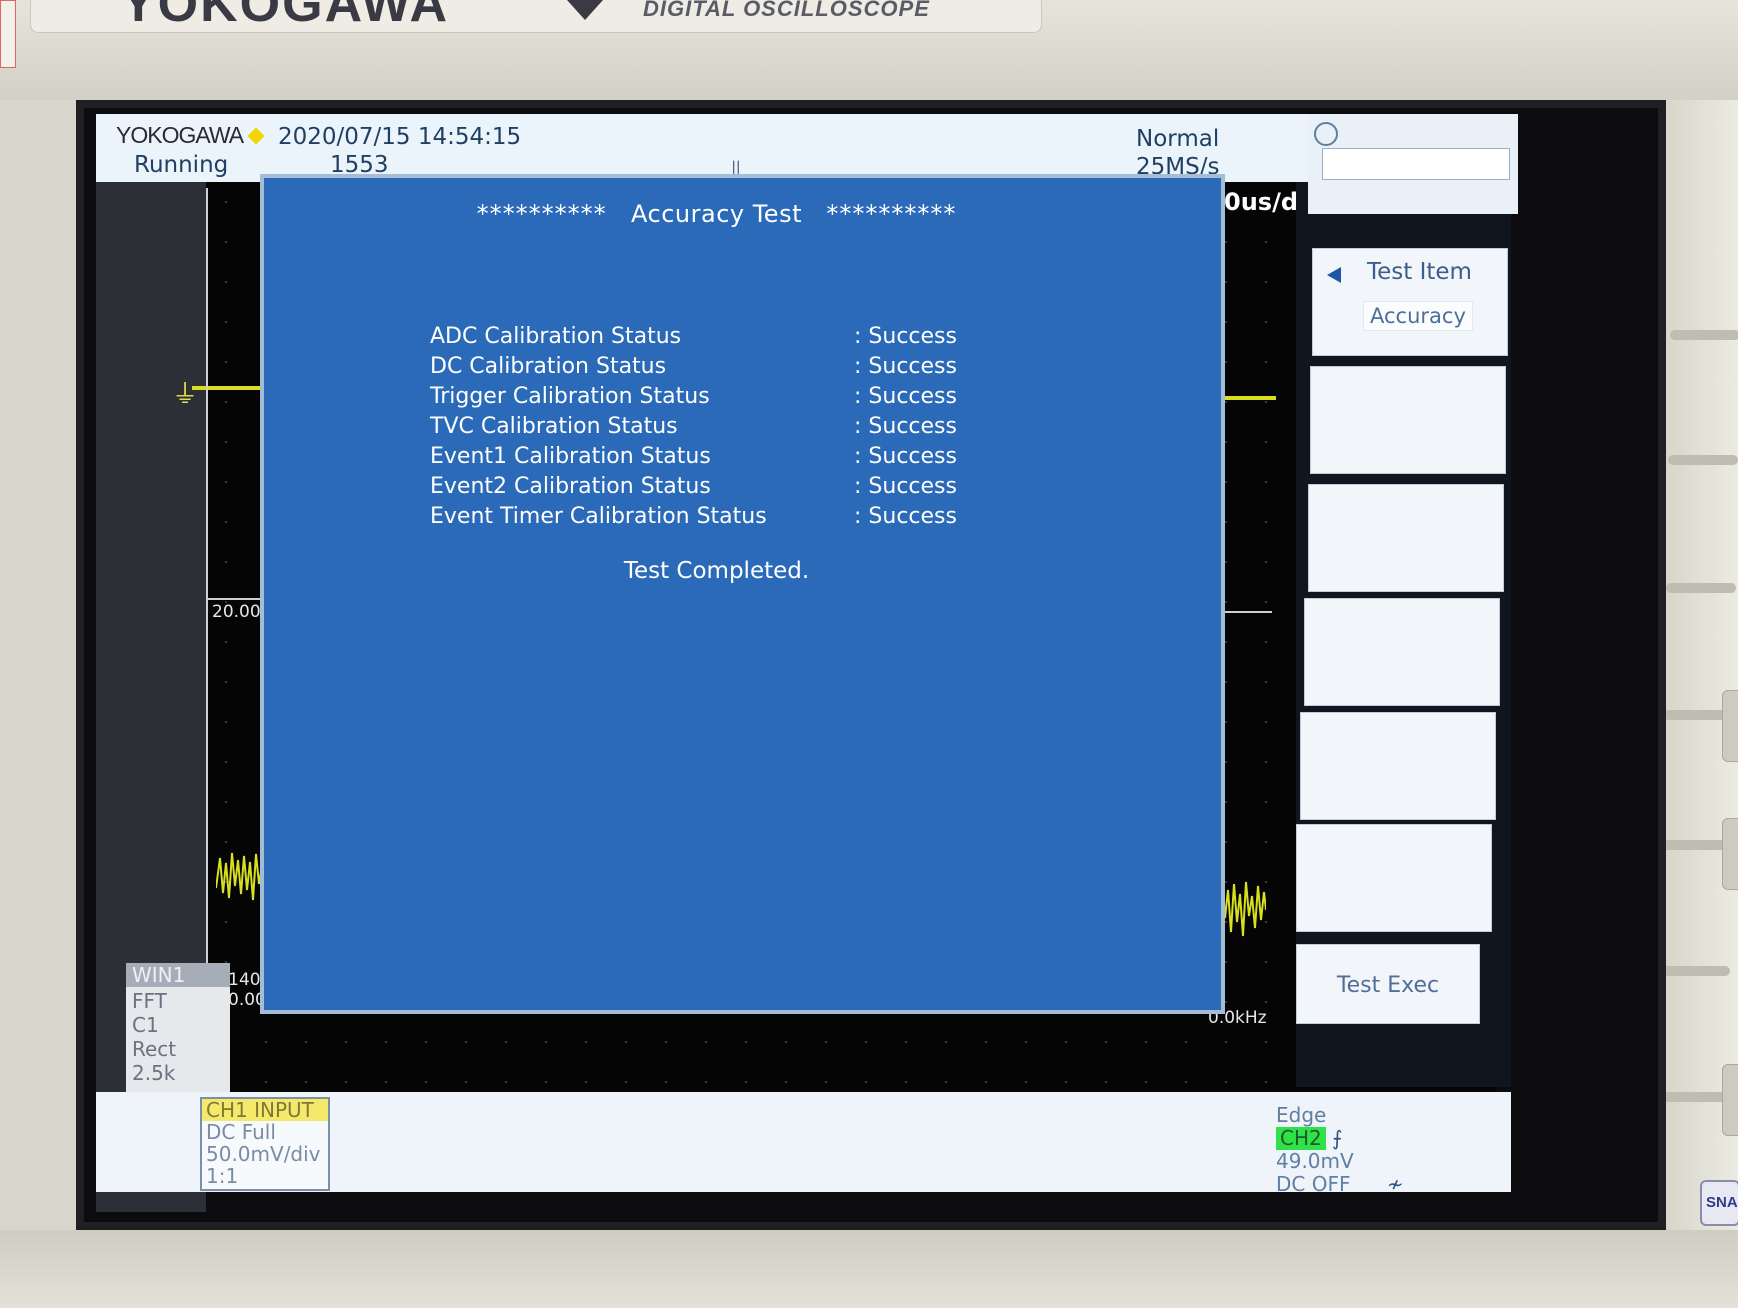 The image size is (1738, 1308). What do you see at coordinates (1315, 1161) in the screenshot?
I see `trigger-level: 49.0mV` at bounding box center [1315, 1161].